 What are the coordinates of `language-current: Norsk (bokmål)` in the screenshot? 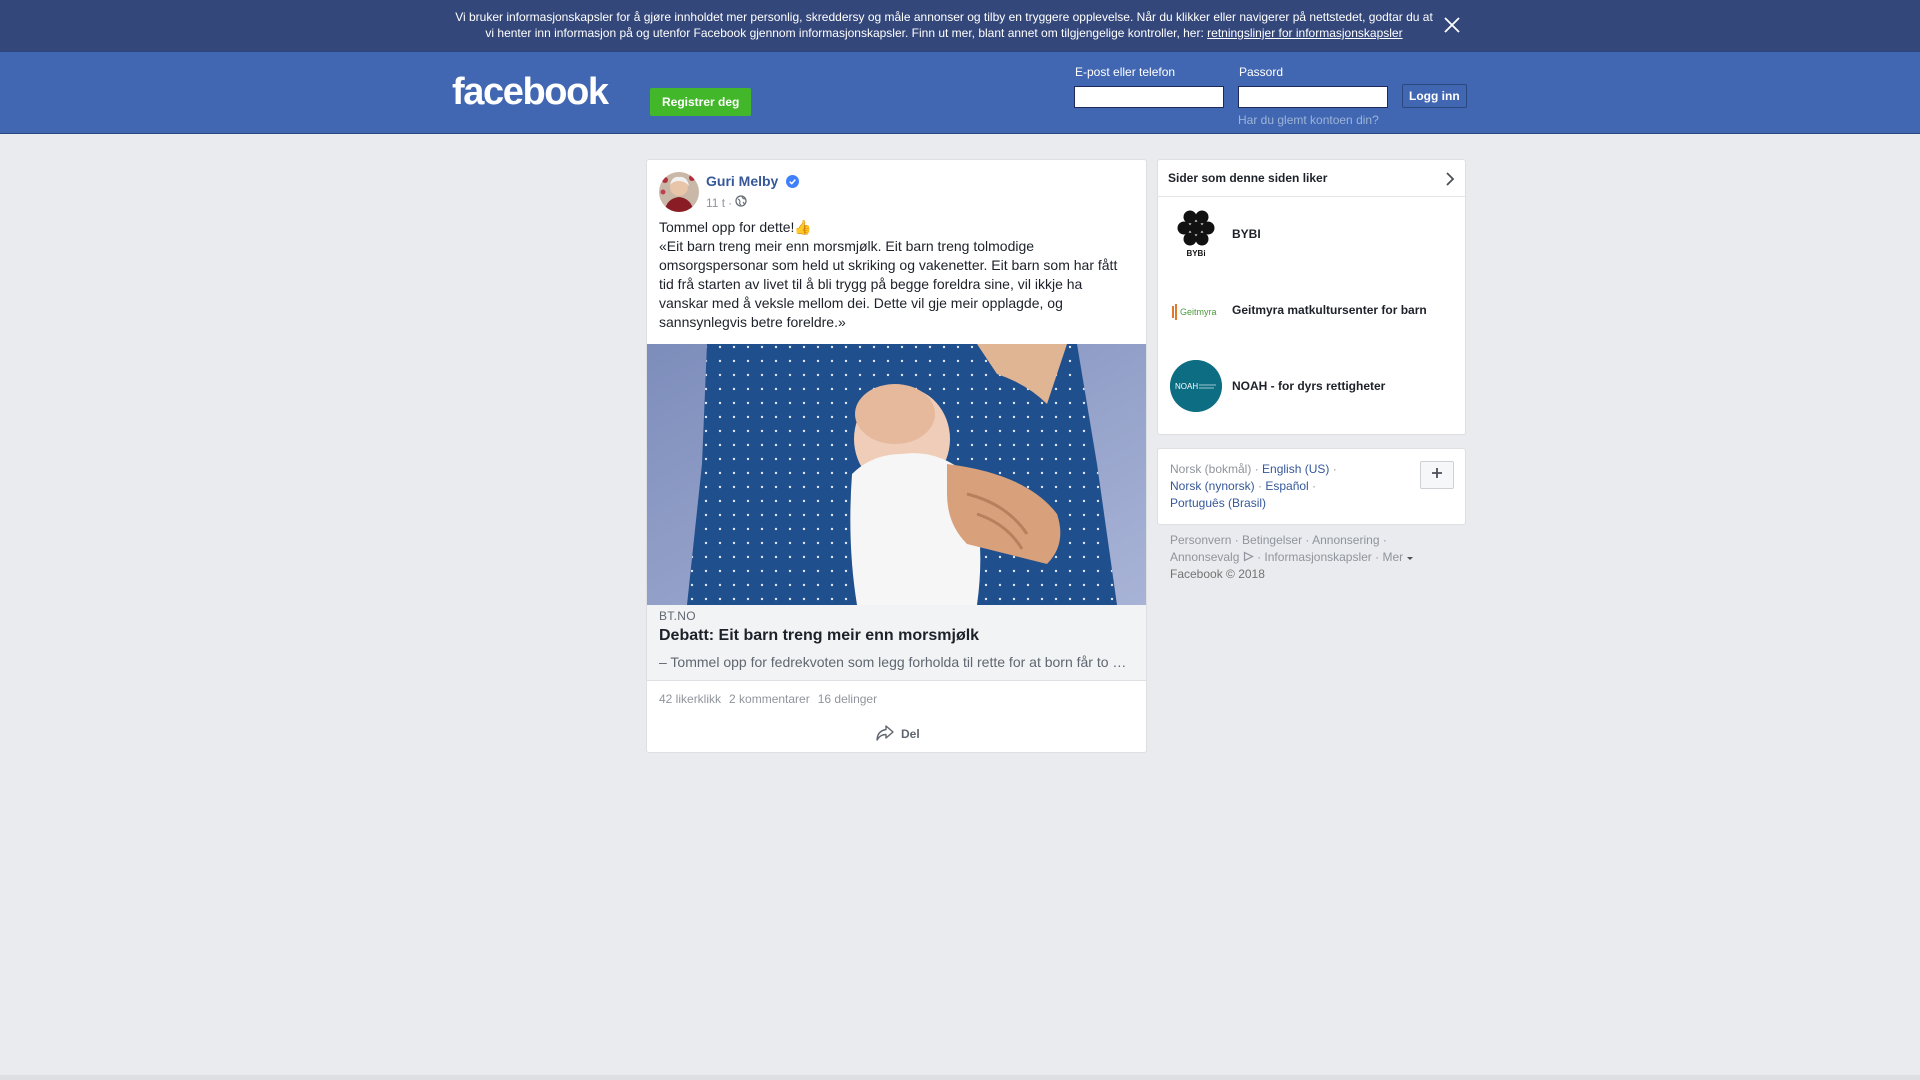 It's located at (1211, 469).